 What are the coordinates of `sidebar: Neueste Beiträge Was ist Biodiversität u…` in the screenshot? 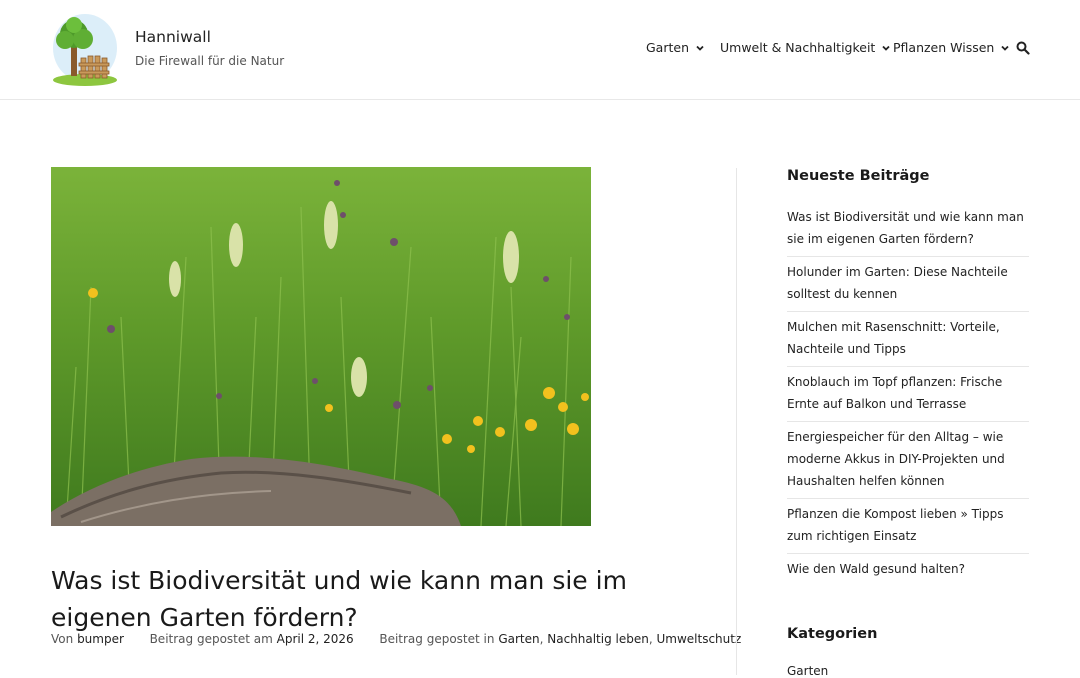 It's located at (908, 377).